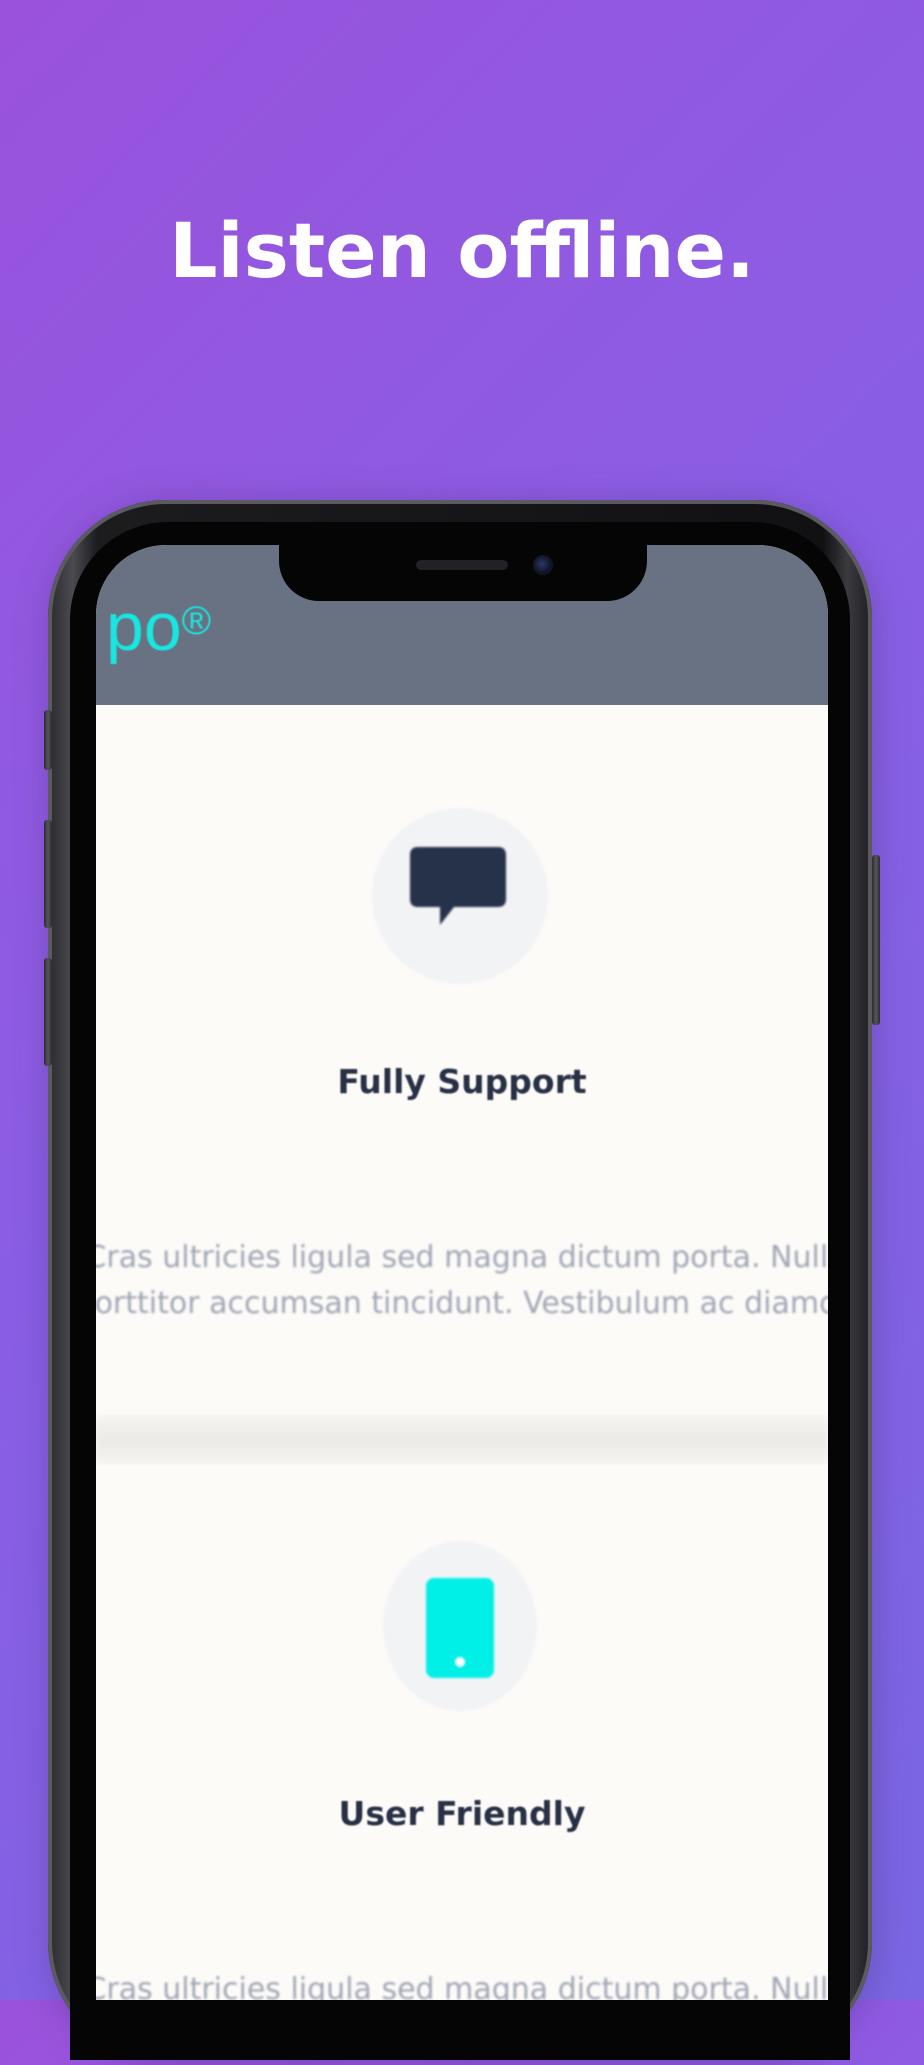 The image size is (924, 2065). What do you see at coordinates (48, 874) in the screenshot?
I see `volume-up-button` at bounding box center [48, 874].